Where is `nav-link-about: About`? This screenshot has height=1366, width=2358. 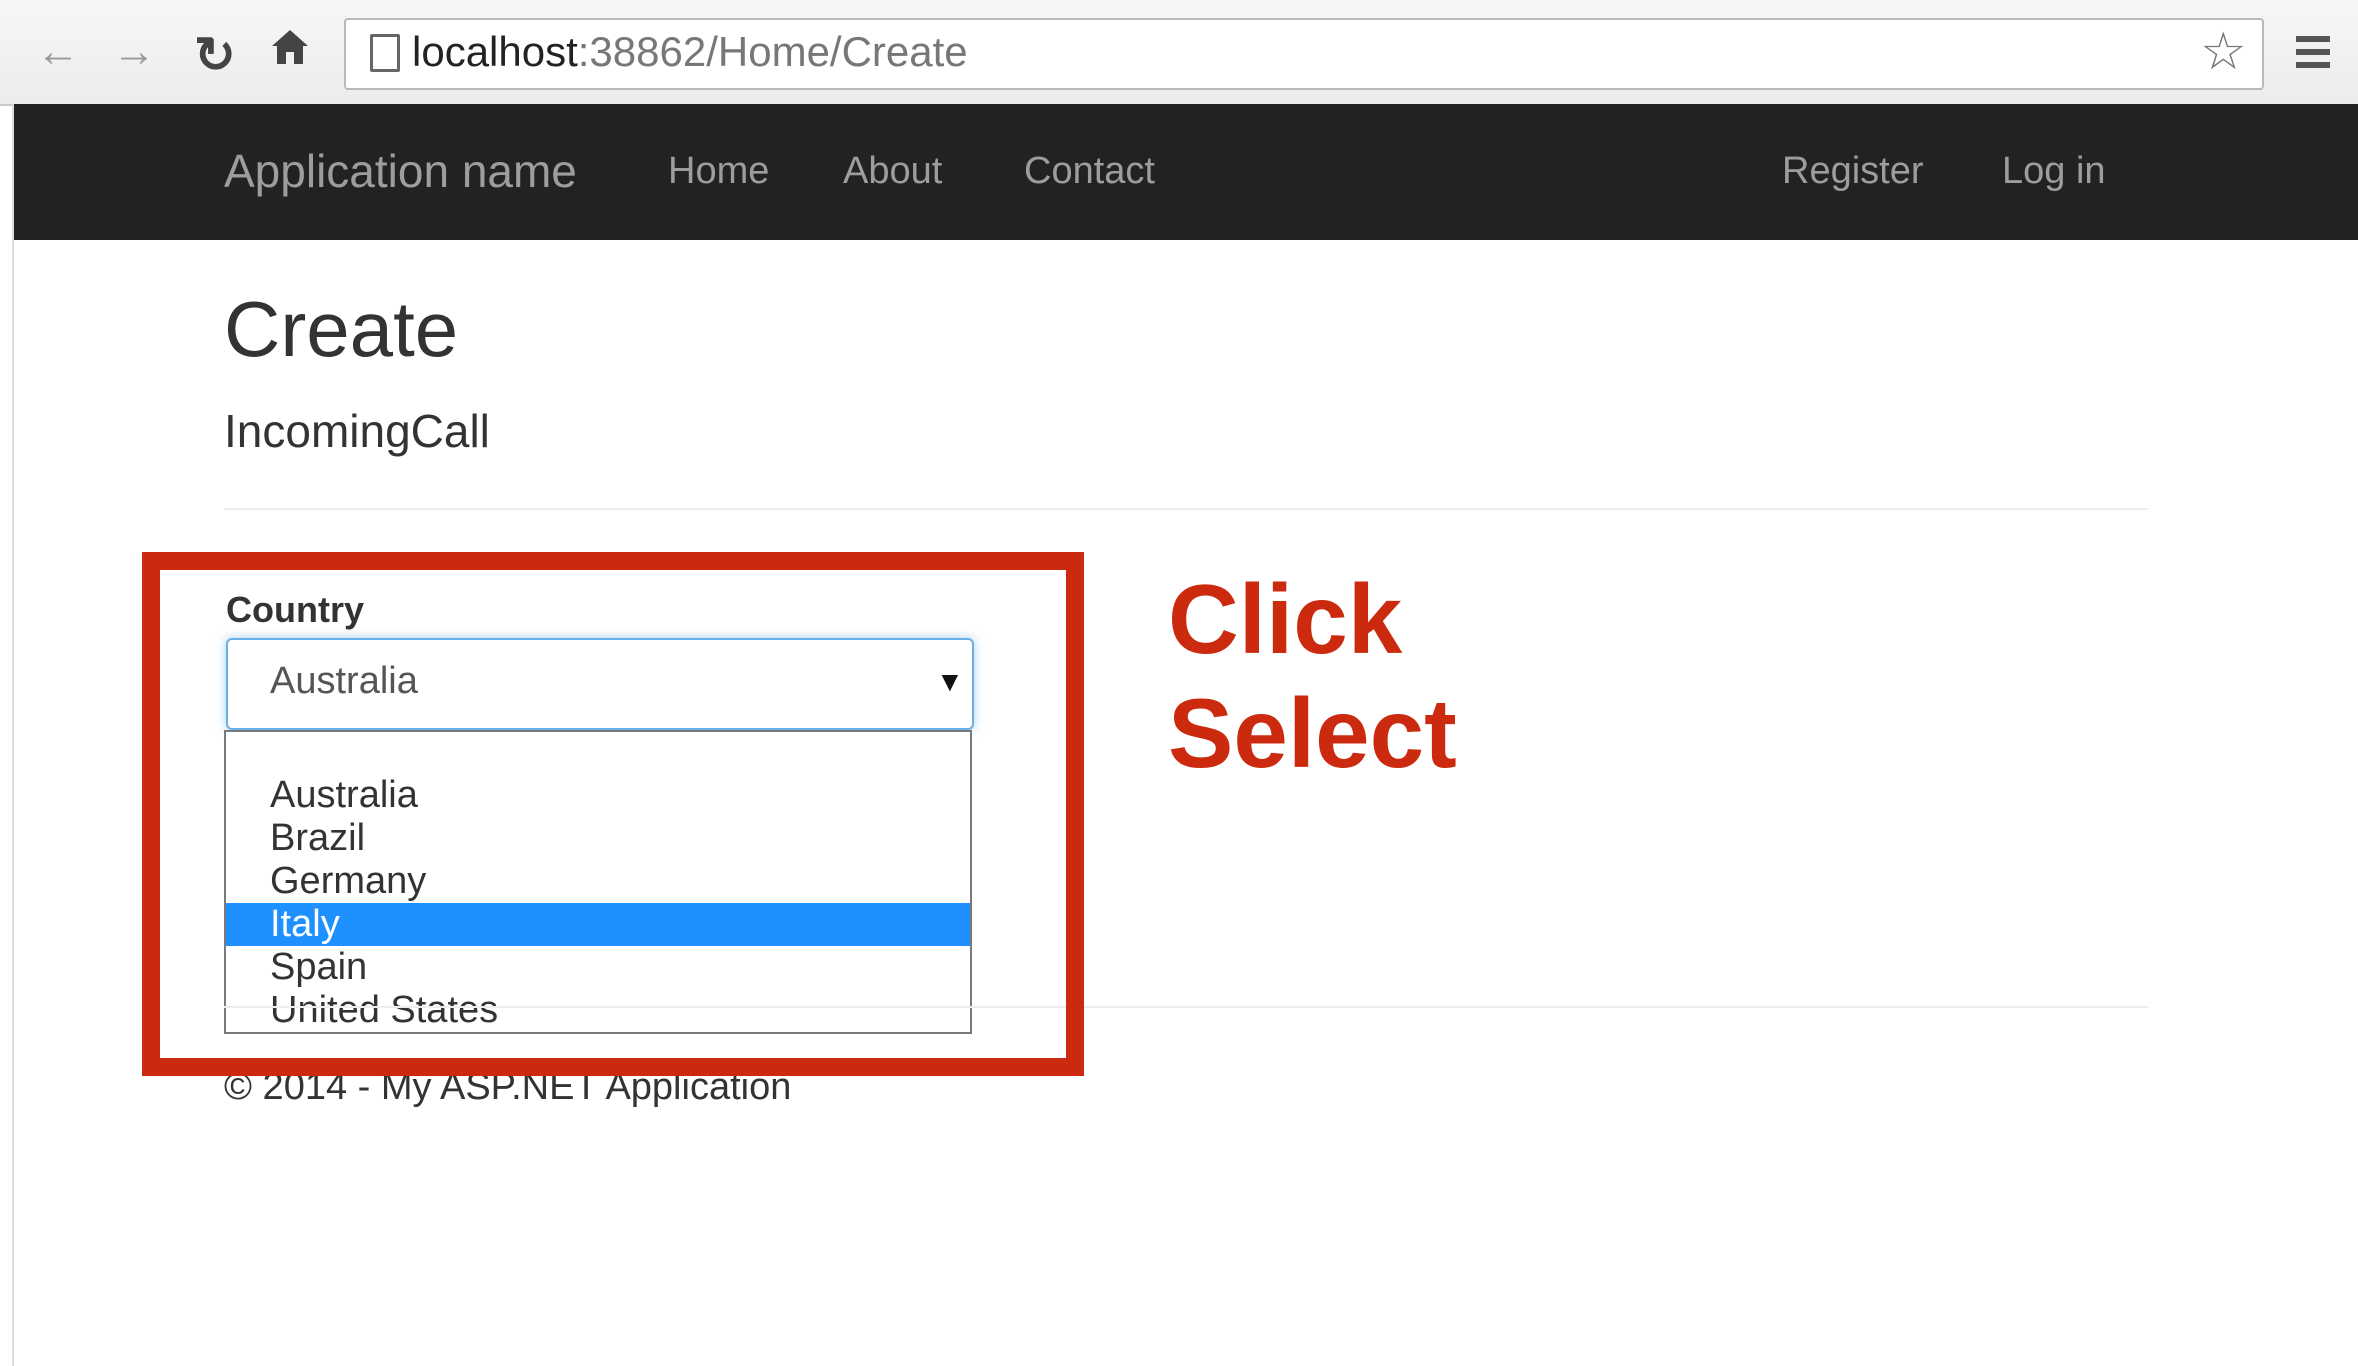
nav-link-about: About is located at coordinates (892, 171).